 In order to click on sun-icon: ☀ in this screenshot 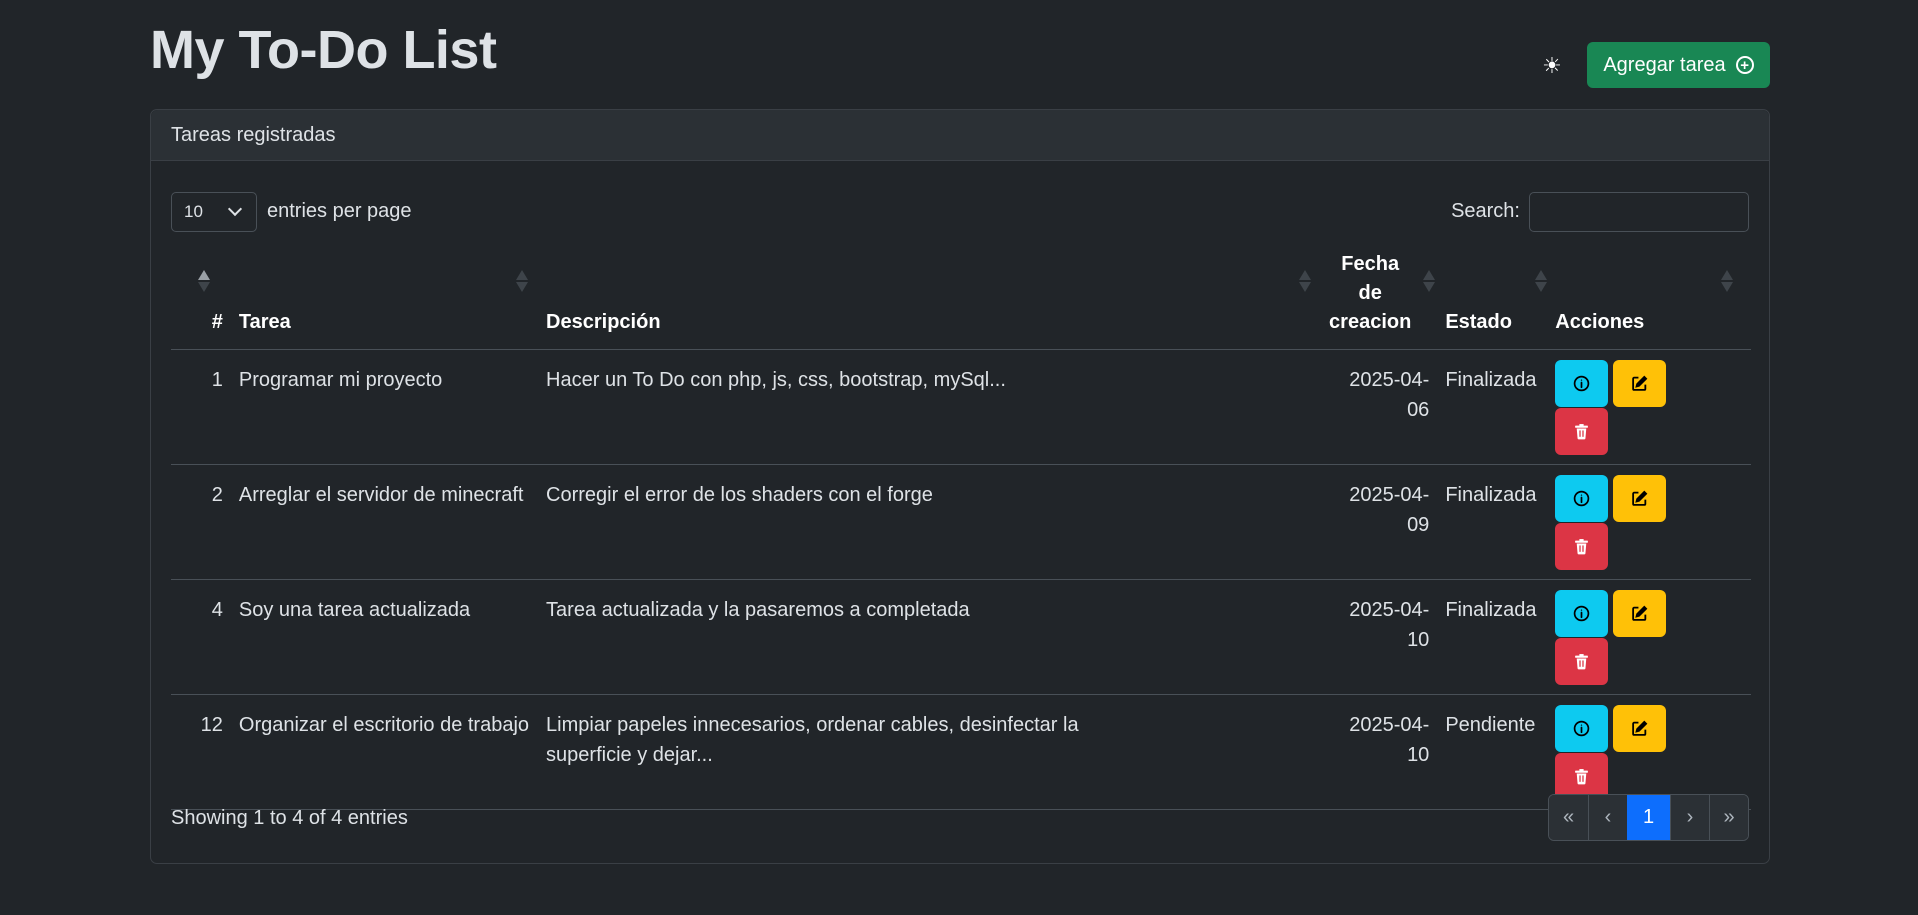, I will do `click(1552, 65)`.